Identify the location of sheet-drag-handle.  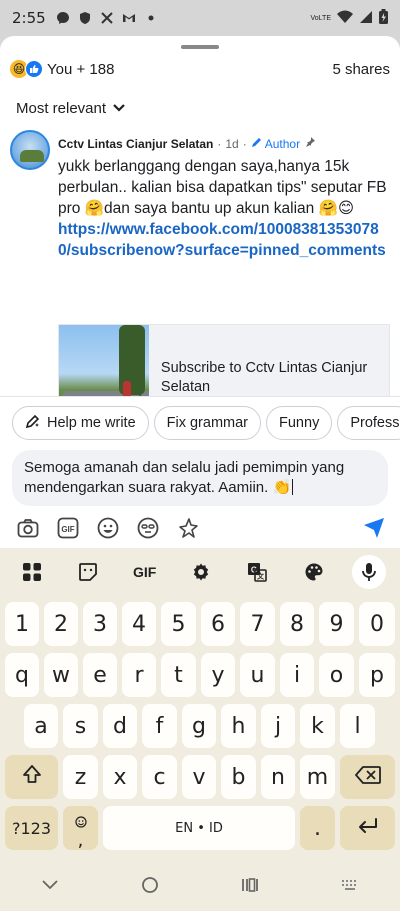
(200, 47).